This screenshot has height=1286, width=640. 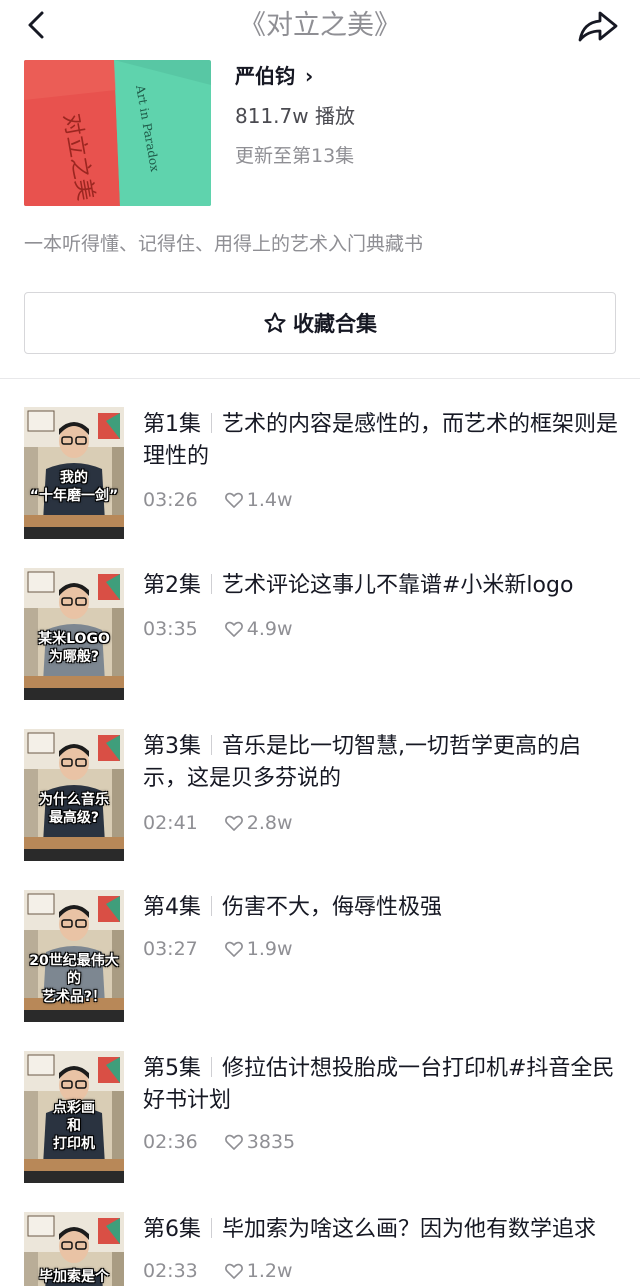 What do you see at coordinates (332, 907) in the screenshot?
I see `episode-title-text: 伤害不大，侮辱性极强` at bounding box center [332, 907].